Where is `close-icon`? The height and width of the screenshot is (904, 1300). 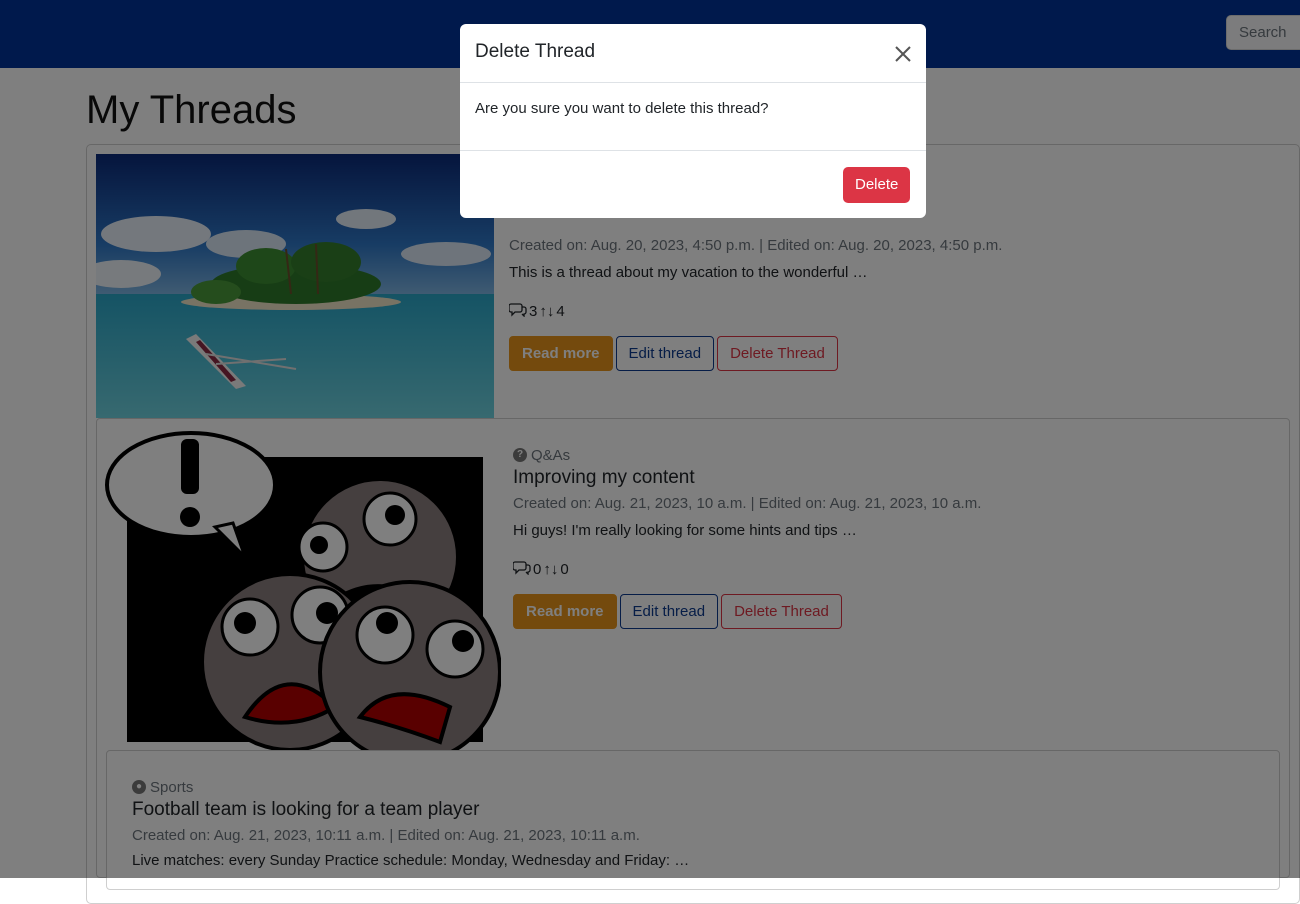 close-icon is located at coordinates (903, 54).